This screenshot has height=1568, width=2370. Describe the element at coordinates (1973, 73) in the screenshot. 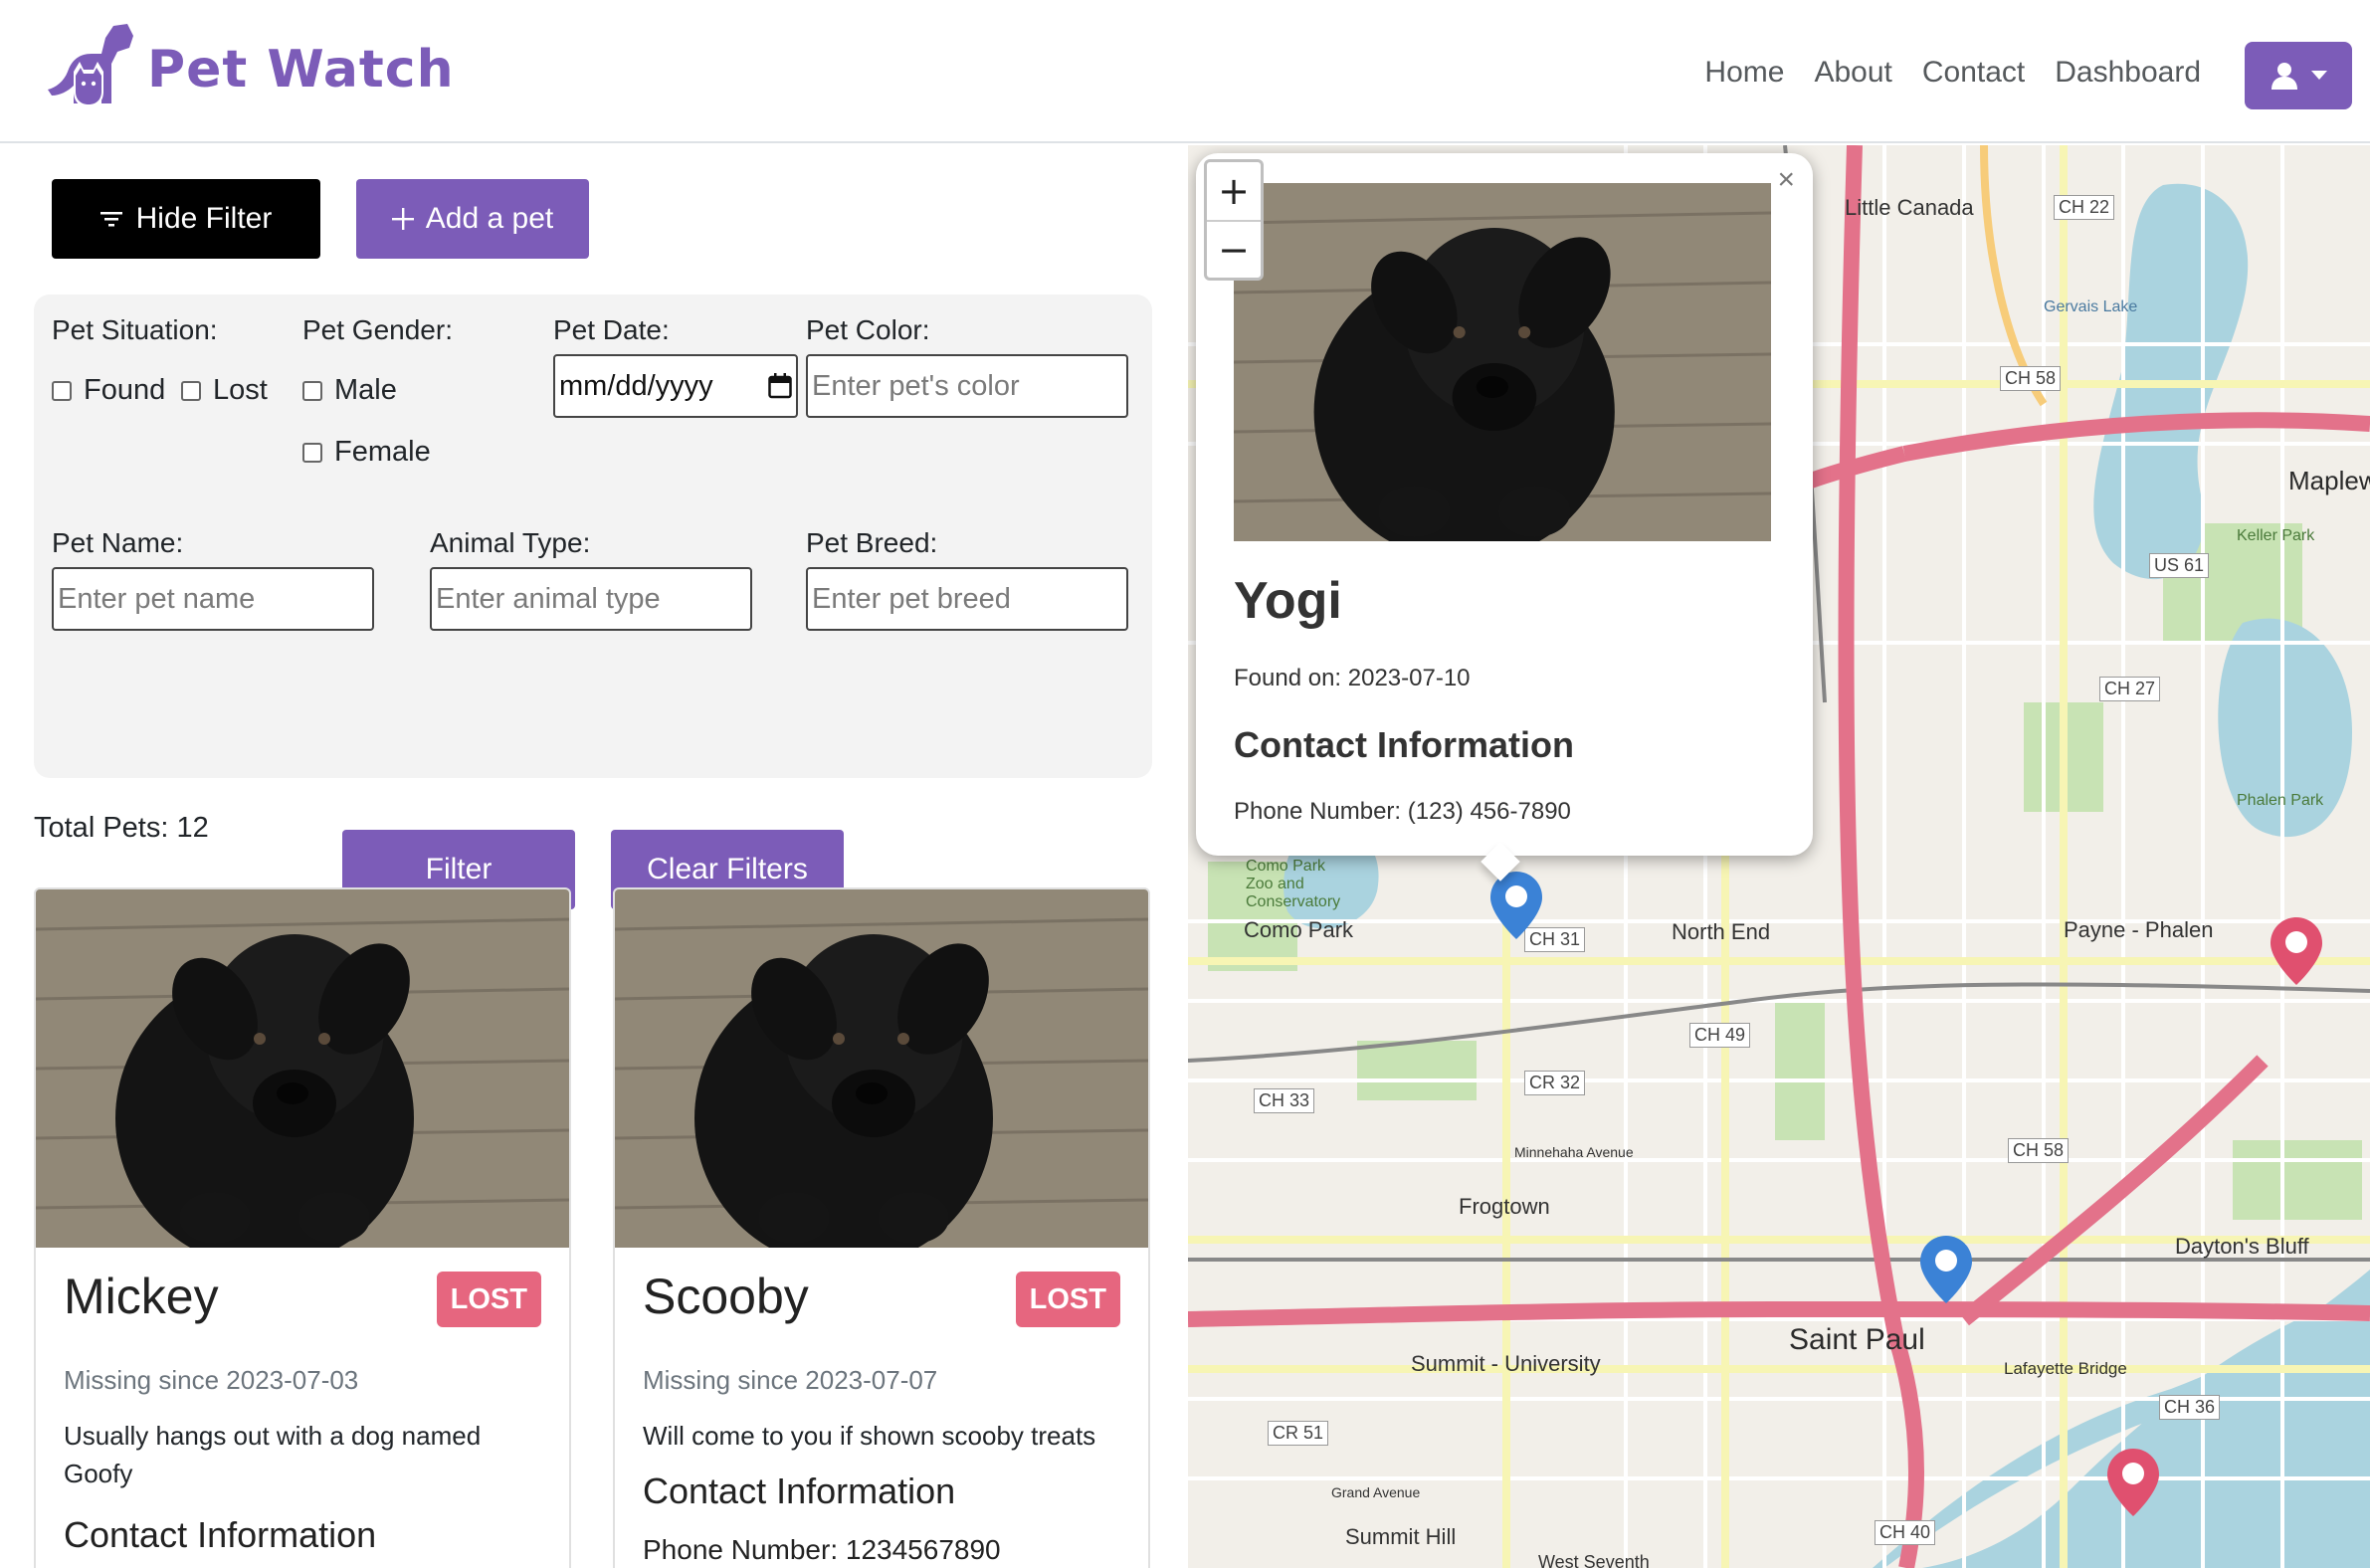

I see `nav-contact: Contact` at that location.